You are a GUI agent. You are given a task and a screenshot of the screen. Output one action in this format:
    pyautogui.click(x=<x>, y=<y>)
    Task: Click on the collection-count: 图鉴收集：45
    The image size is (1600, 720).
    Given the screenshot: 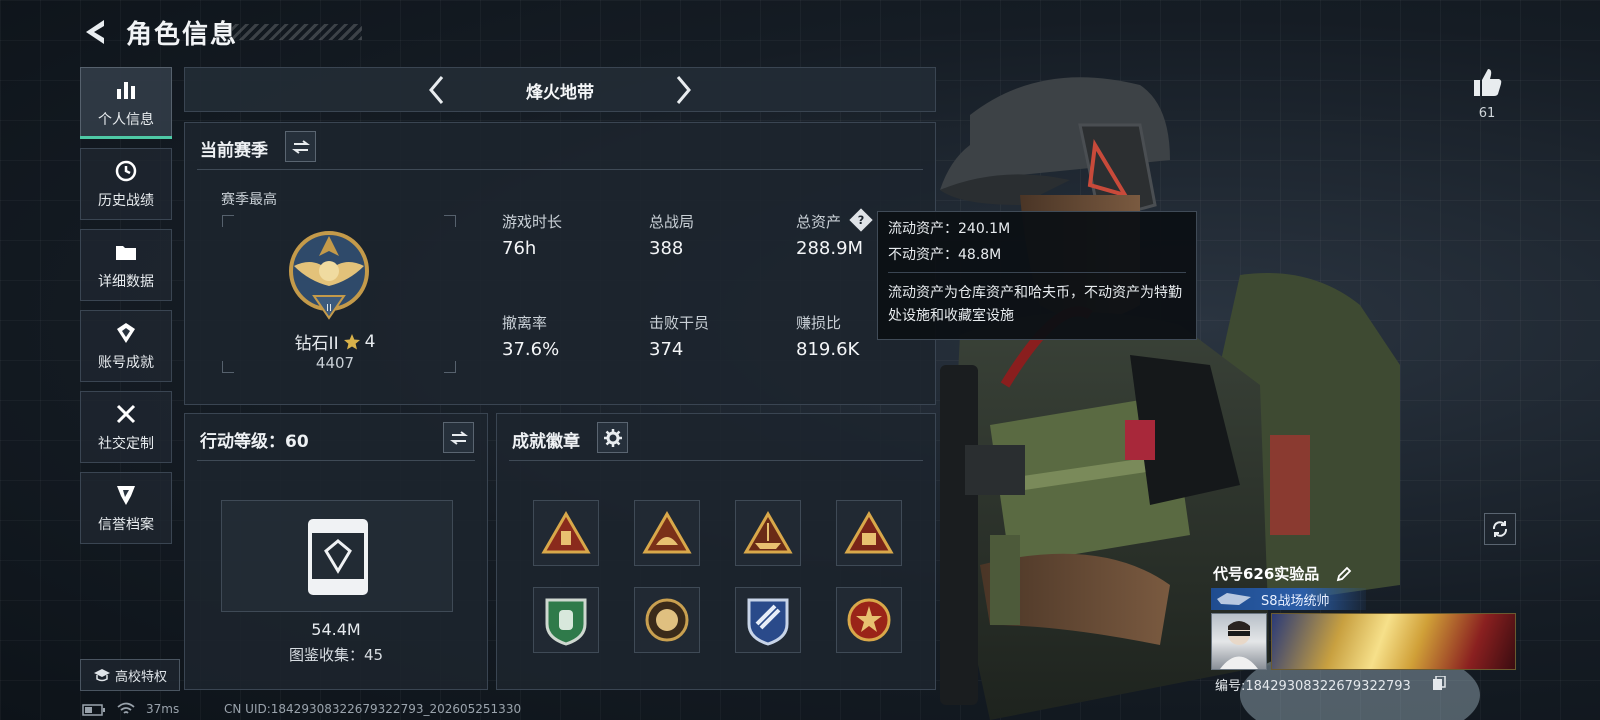 What is the action you would take?
    pyautogui.click(x=336, y=655)
    